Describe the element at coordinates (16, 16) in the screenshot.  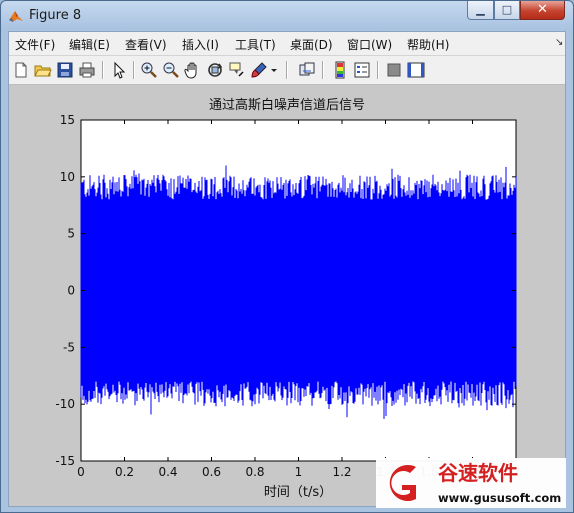
I see `matlab-logo-icon` at that location.